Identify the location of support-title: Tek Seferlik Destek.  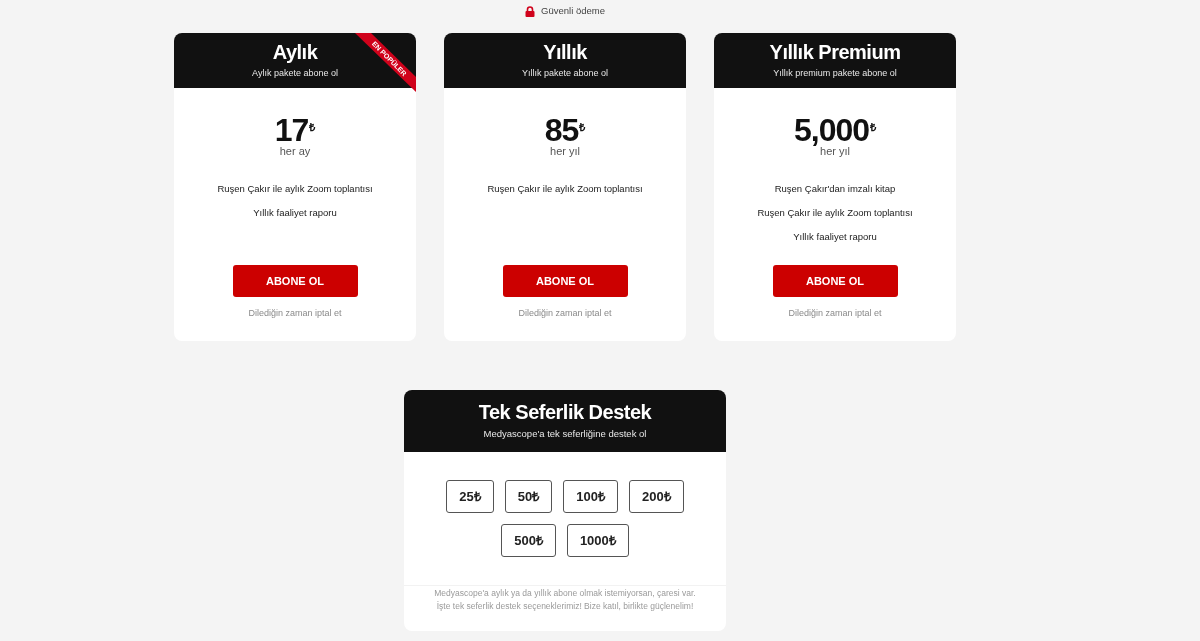
(565, 412).